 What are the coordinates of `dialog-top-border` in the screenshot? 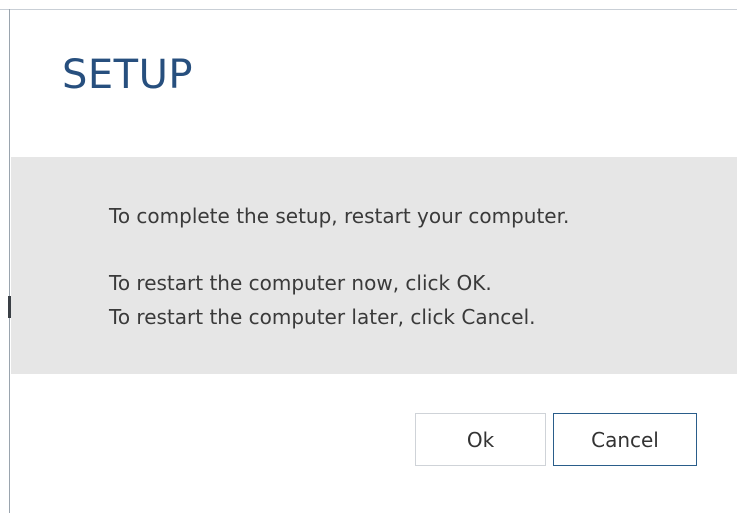 It's located at (368, 9).